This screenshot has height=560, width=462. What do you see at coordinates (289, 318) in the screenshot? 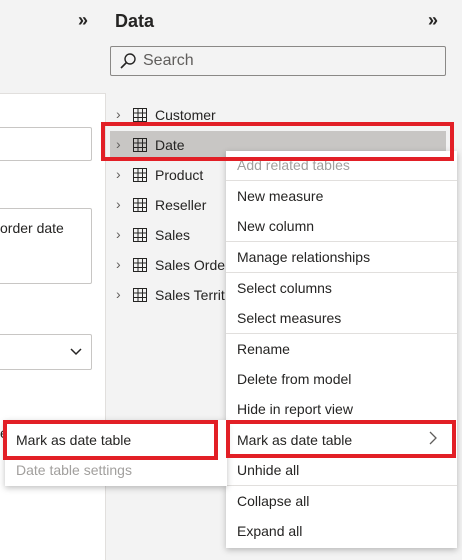
I see `menu-item-label: Select measures` at bounding box center [289, 318].